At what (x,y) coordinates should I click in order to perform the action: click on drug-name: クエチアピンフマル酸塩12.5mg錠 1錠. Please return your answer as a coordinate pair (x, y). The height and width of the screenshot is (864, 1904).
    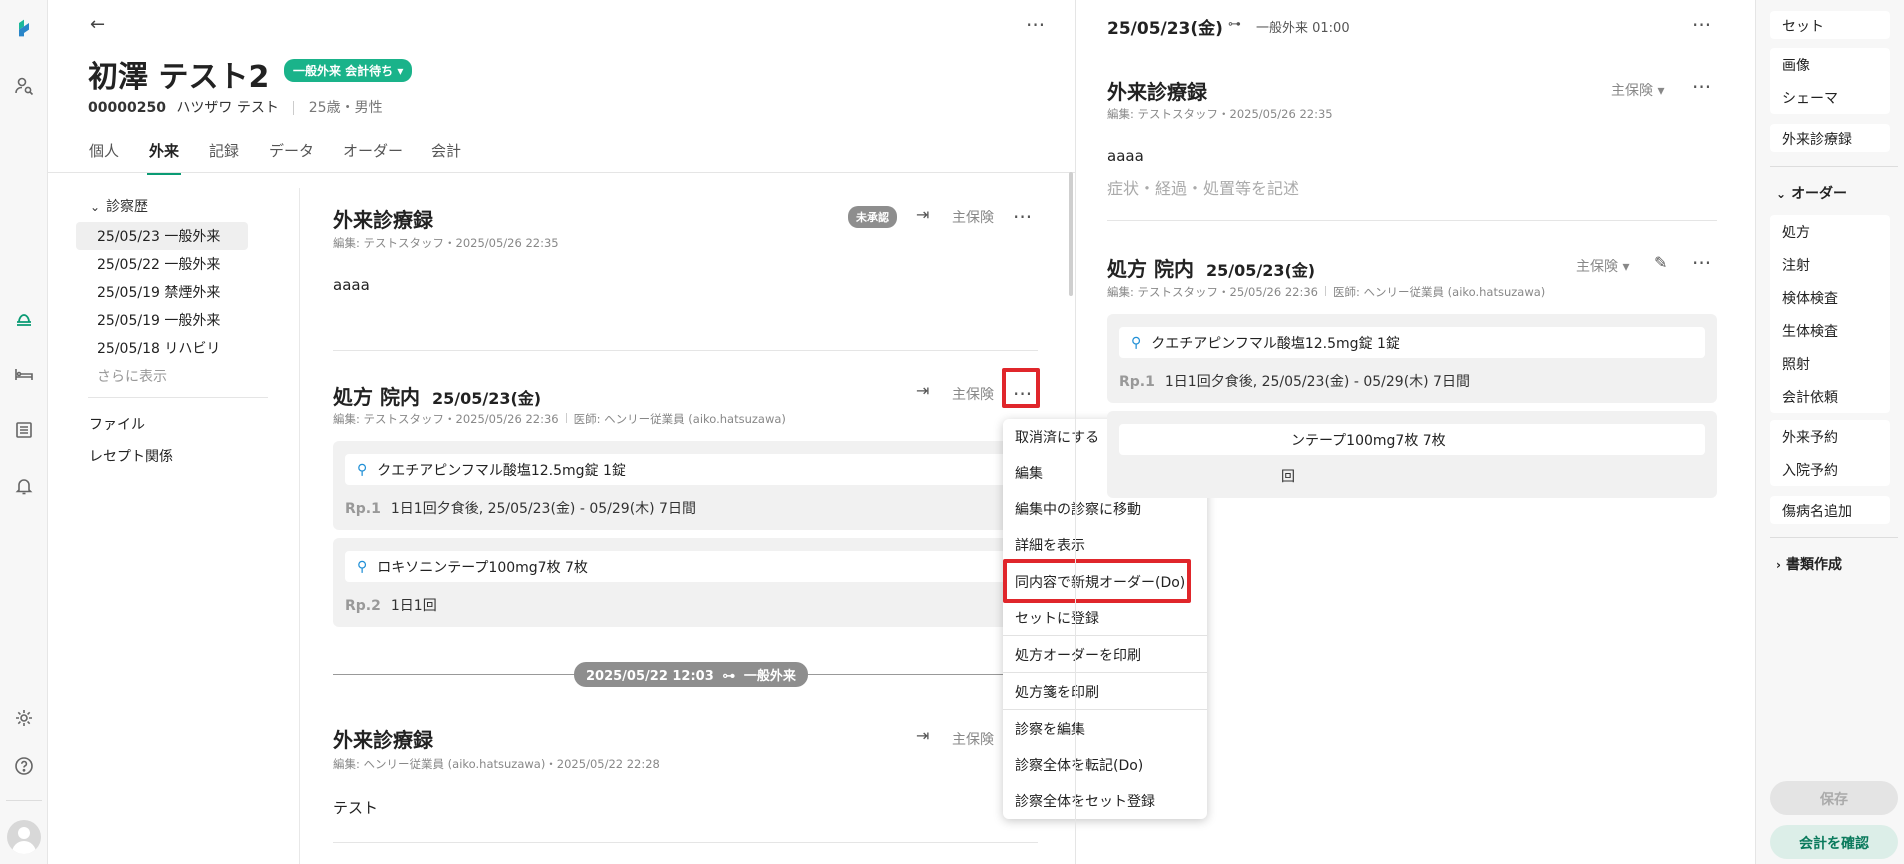
    Looking at the image, I should click on (501, 470).